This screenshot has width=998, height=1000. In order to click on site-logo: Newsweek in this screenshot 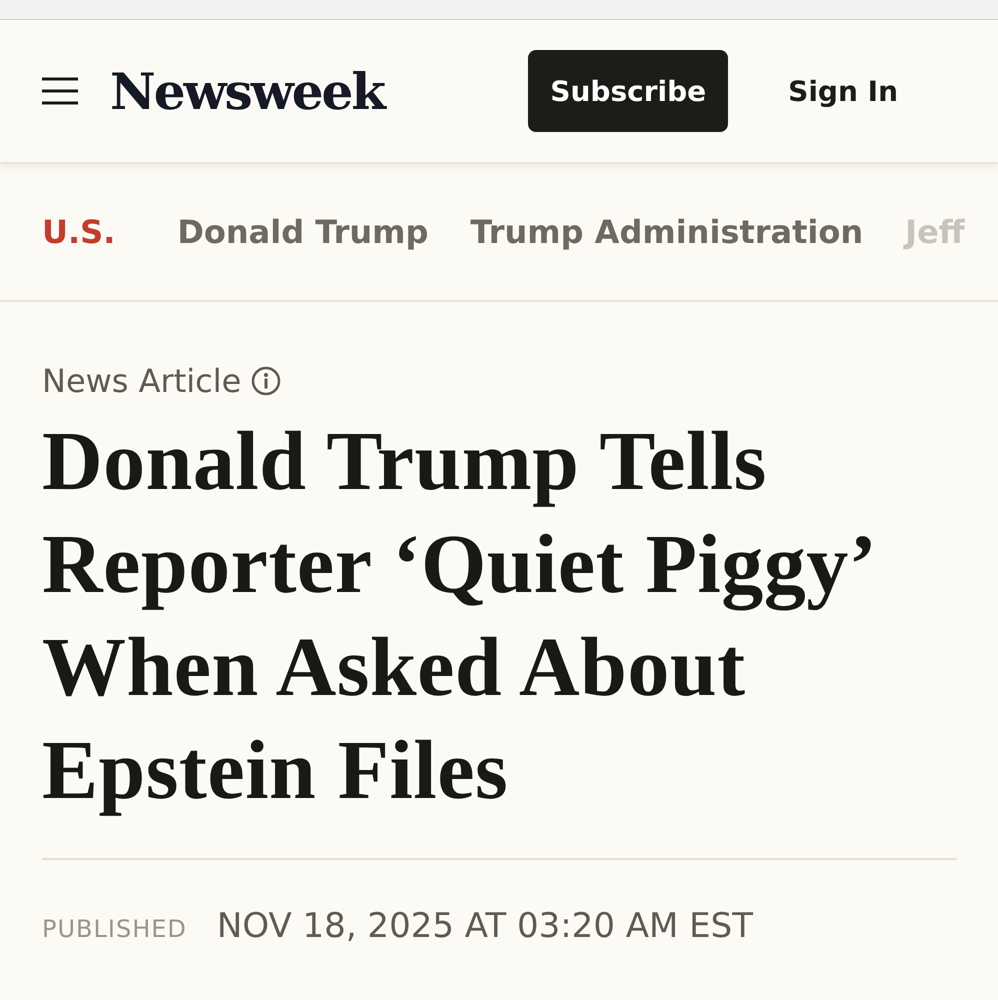, I will do `click(247, 91)`.